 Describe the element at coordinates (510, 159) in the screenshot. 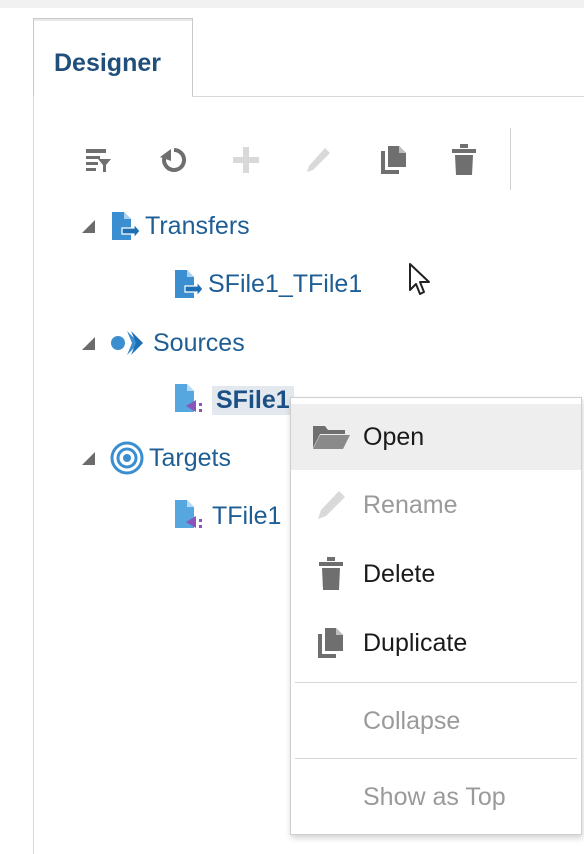

I see `toolbar-separator` at that location.